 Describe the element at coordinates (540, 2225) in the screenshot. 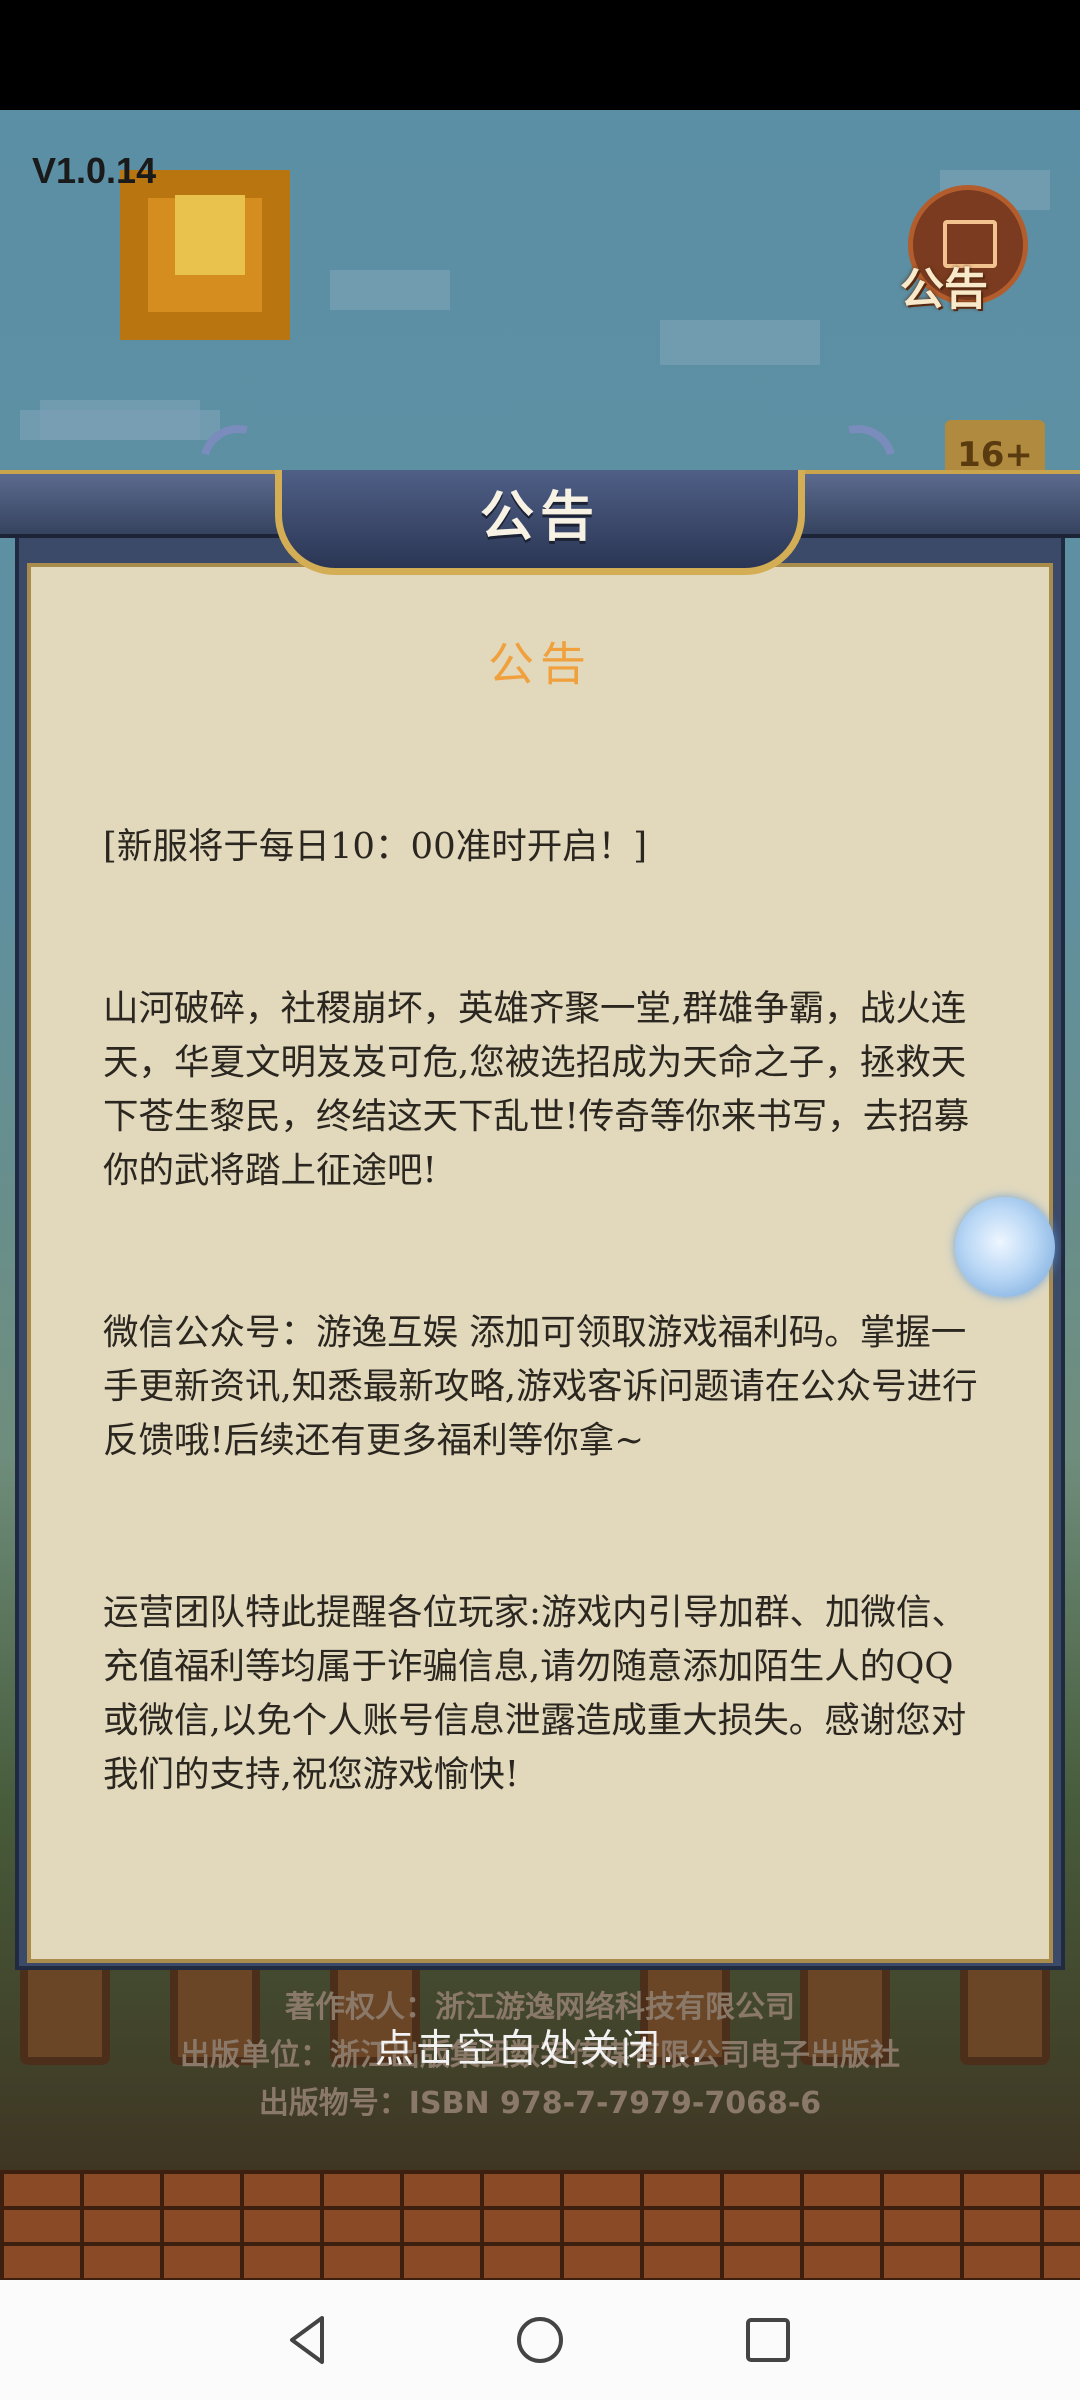

I see `brick-floor` at that location.